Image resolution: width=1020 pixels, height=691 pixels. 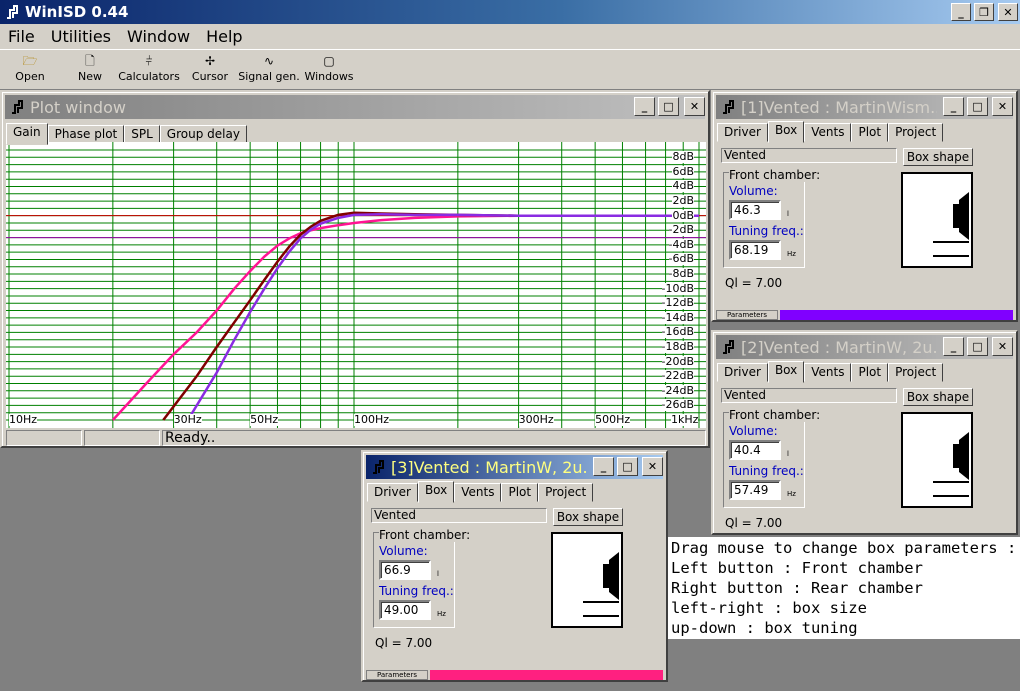 What do you see at coordinates (210, 70) in the screenshot?
I see `cursor-button: ✢ Cursor` at bounding box center [210, 70].